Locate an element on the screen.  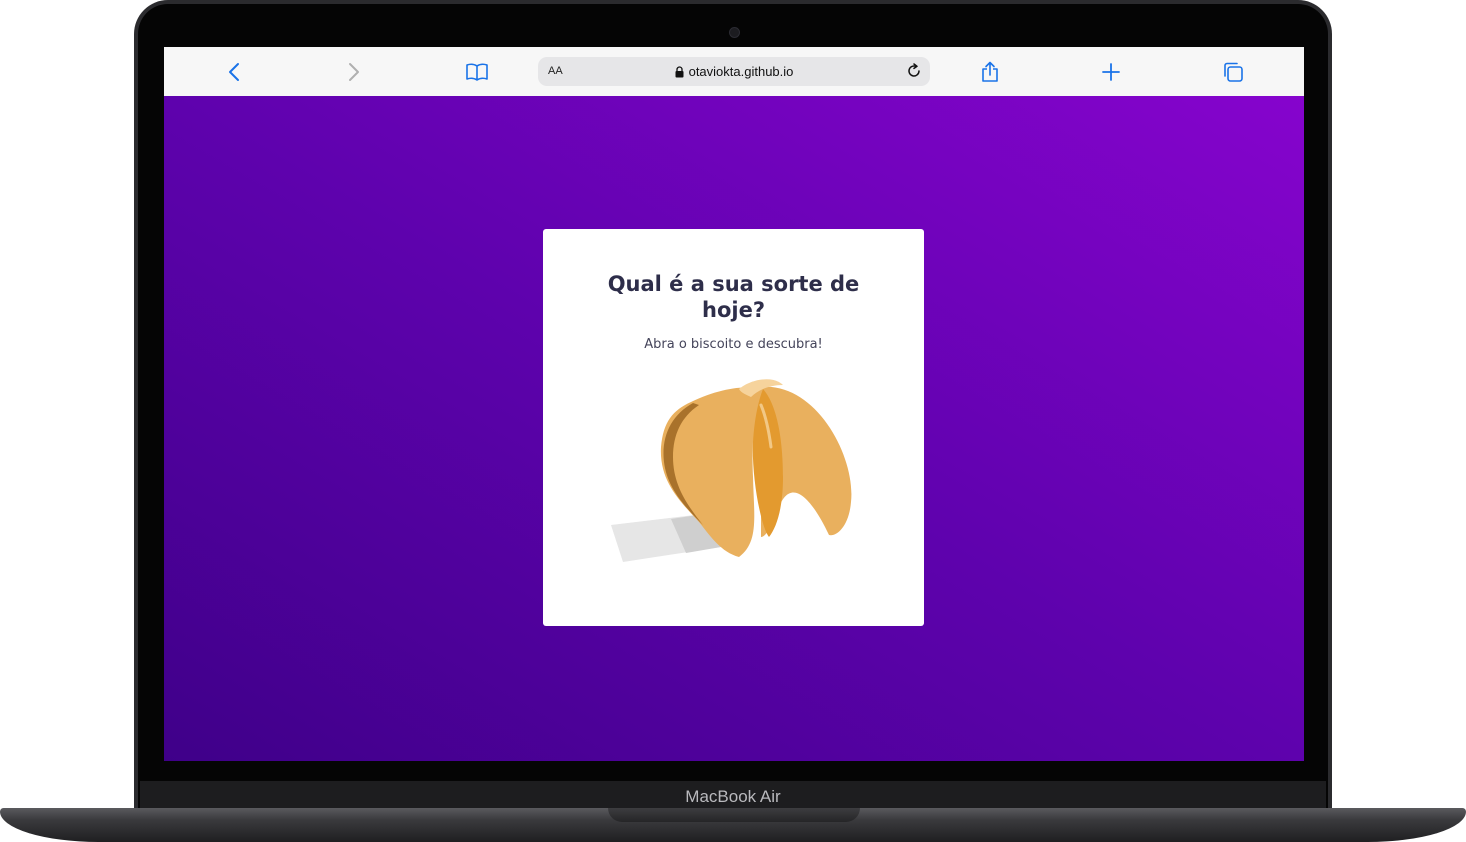
share-button is located at coordinates (990, 72).